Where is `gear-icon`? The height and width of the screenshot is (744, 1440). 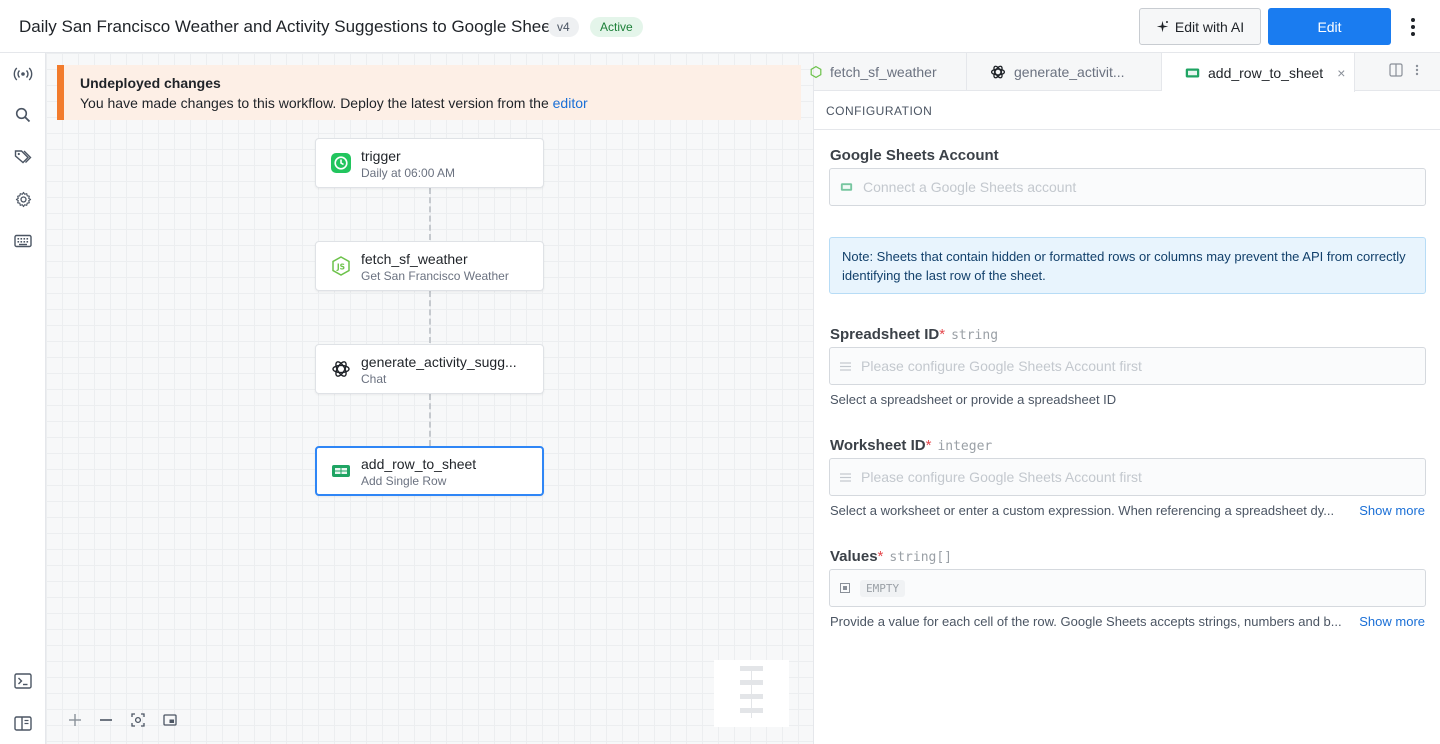 gear-icon is located at coordinates (23, 199).